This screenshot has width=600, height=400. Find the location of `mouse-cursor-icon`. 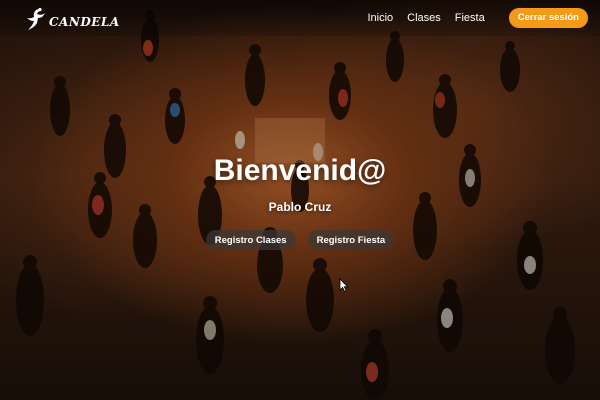

mouse-cursor-icon is located at coordinates (344, 285).